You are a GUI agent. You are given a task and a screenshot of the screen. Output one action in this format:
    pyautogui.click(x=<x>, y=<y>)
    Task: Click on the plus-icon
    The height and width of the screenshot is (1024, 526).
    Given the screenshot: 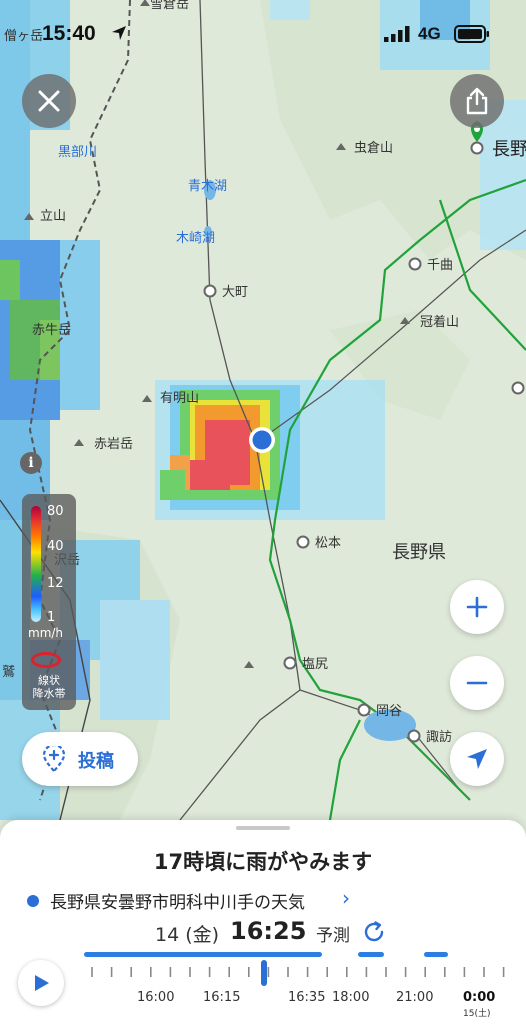 What is the action you would take?
    pyautogui.click(x=477, y=607)
    